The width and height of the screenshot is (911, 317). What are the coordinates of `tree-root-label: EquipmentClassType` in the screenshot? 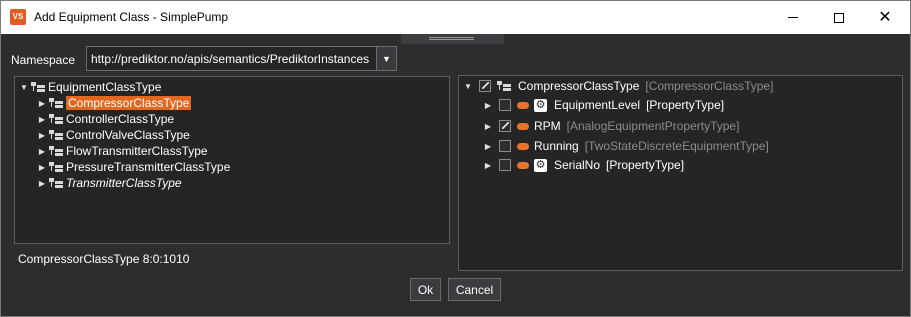 It's located at (105, 87).